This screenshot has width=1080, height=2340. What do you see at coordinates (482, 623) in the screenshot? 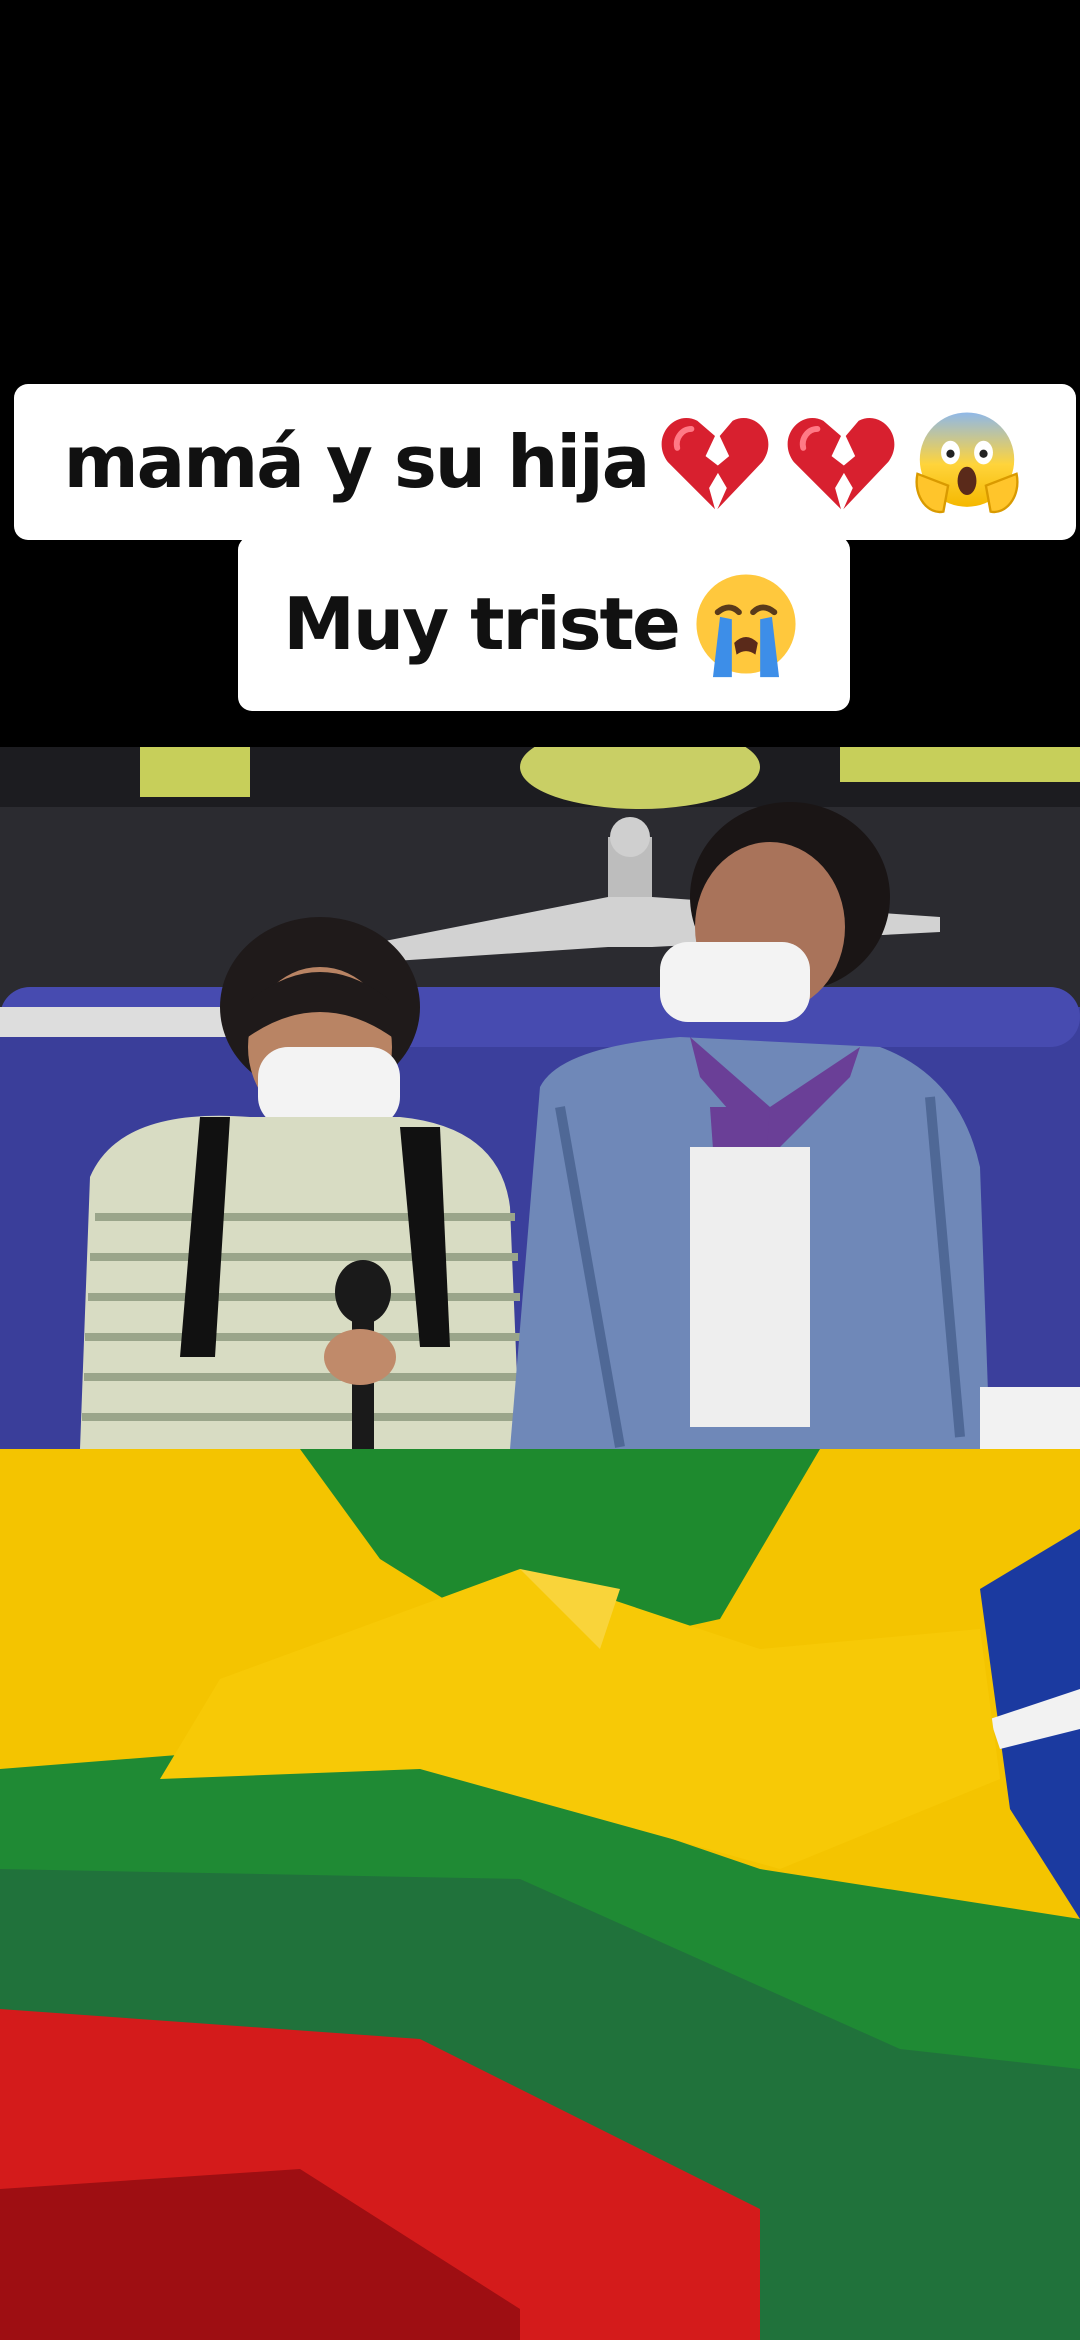
I see `caption-line-2-text: Muy triste` at bounding box center [482, 623].